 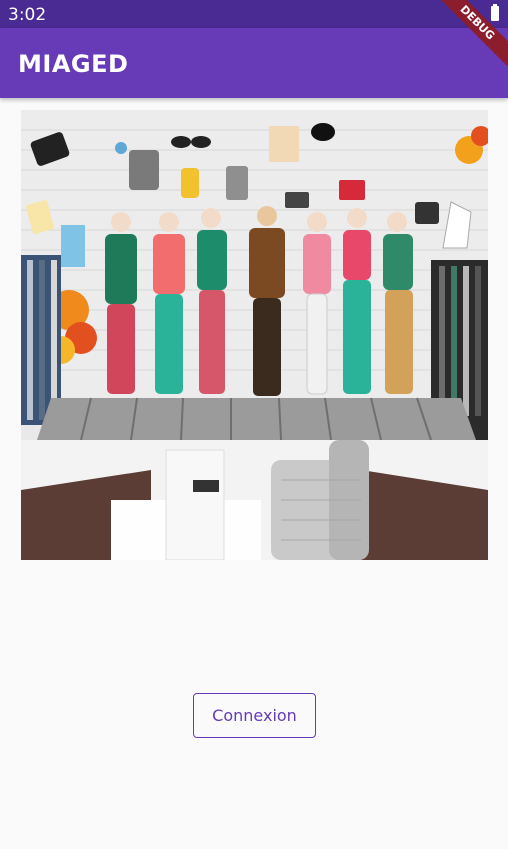 I want to click on status-time: 3:02, so click(x=27, y=15).